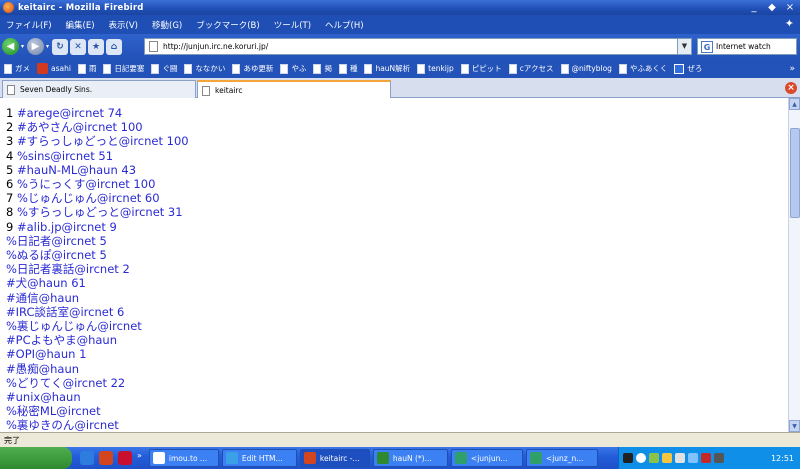  Describe the element at coordinates (707, 46) in the screenshot. I see `google-search-icon: G` at that location.